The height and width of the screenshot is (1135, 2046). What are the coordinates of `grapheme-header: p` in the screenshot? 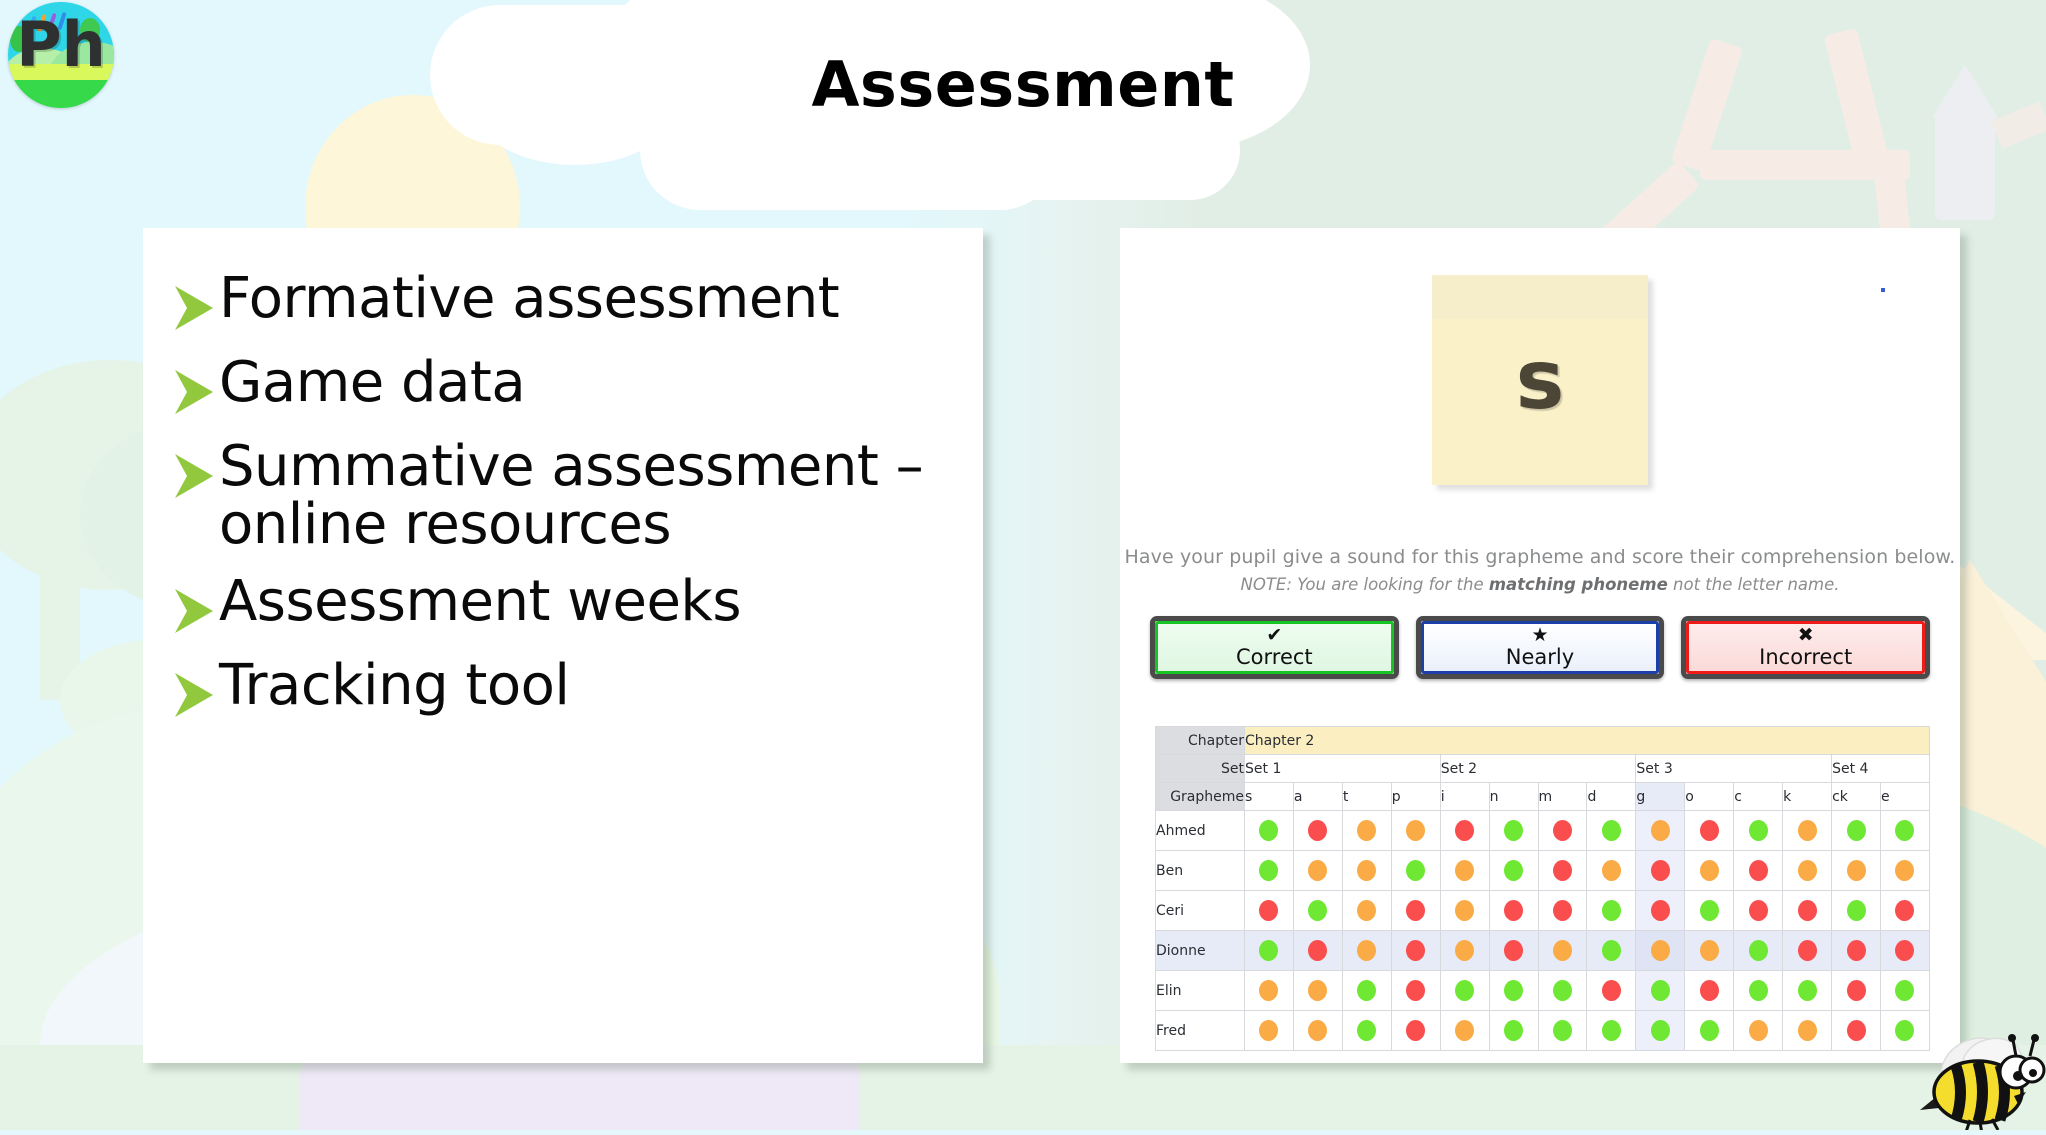 It's located at (1415, 796).